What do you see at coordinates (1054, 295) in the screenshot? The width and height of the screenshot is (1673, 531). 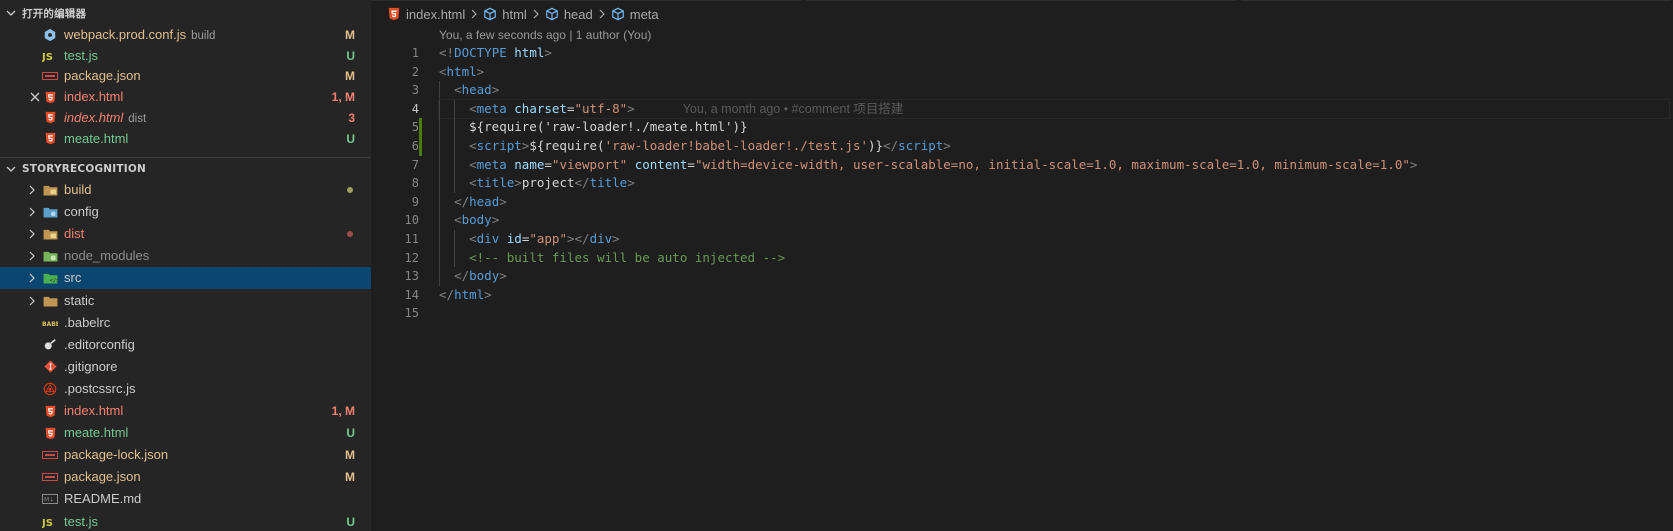 I see `code-line: </html>` at bounding box center [1054, 295].